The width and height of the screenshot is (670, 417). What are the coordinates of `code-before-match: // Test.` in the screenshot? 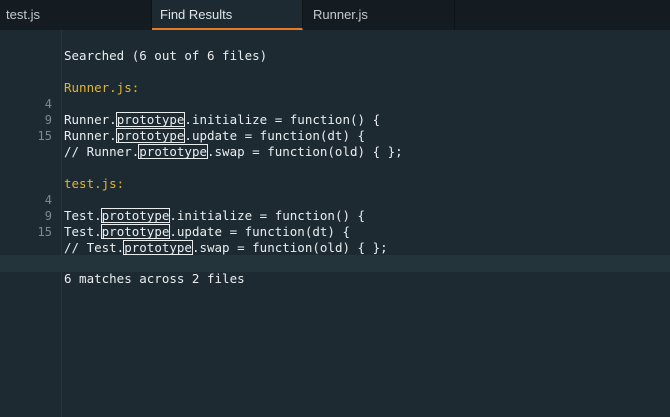 It's located at (94, 247).